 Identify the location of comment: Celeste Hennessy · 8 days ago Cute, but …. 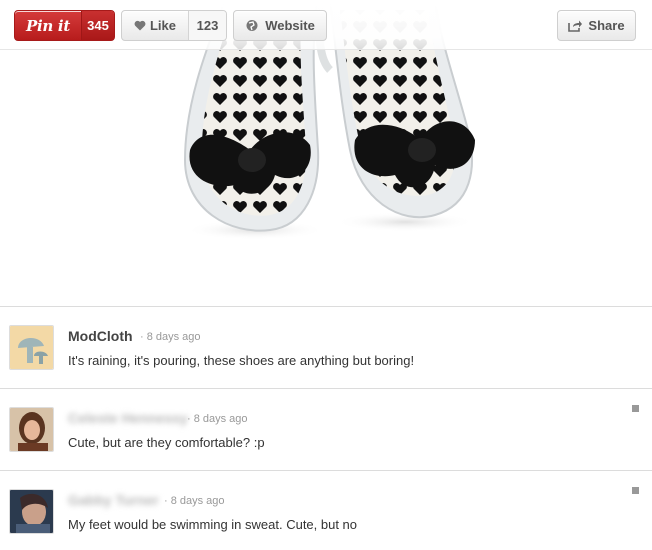
(326, 429).